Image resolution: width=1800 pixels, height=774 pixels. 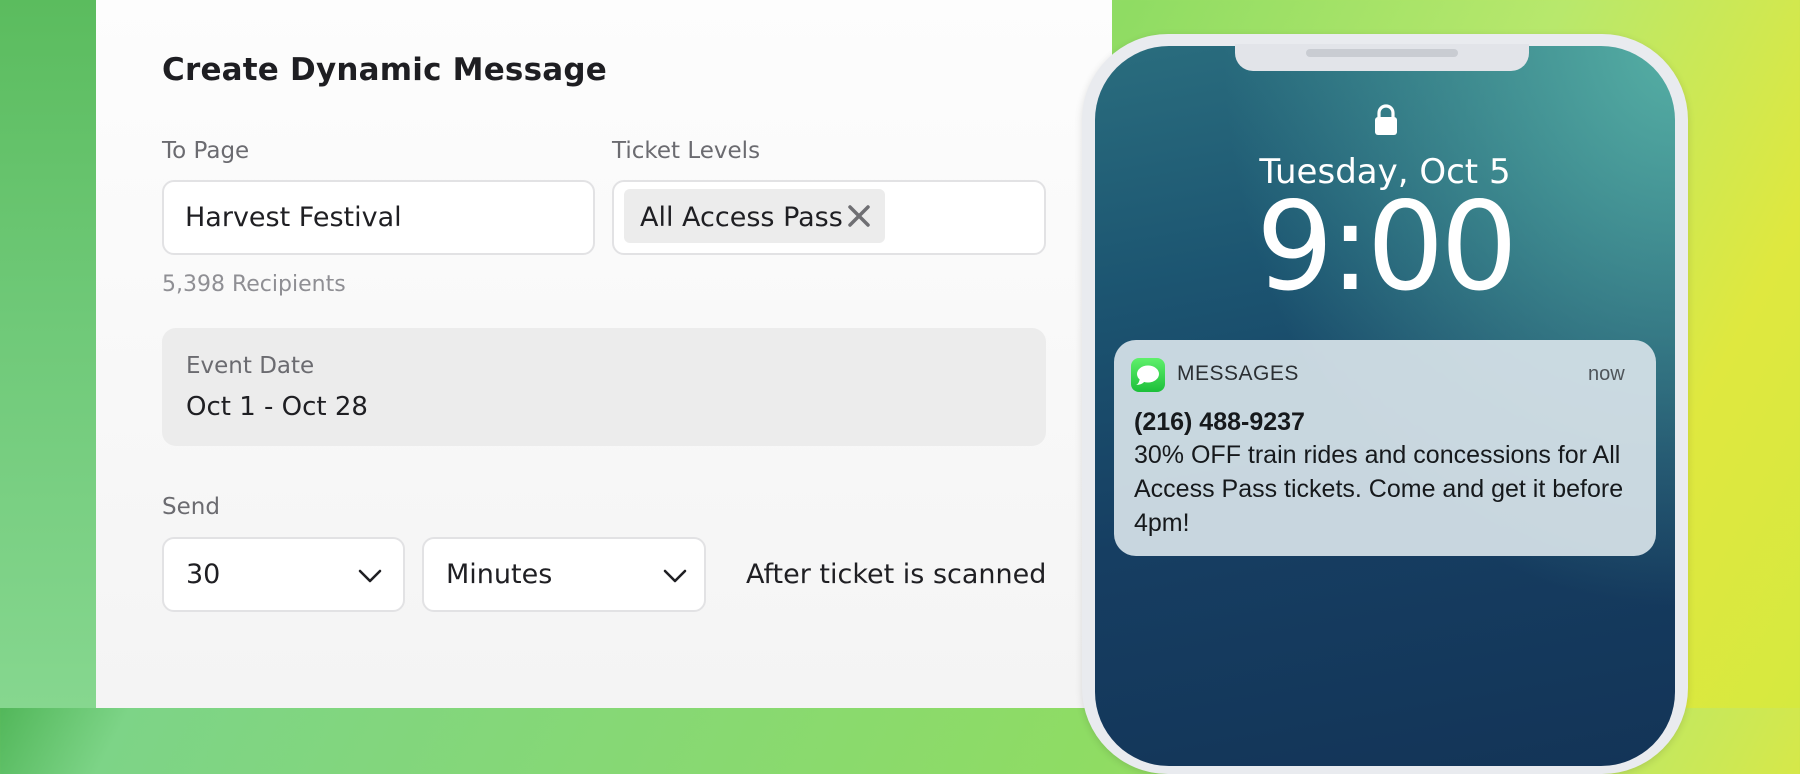 What do you see at coordinates (250, 366) in the screenshot?
I see `event-date-label: Event Date` at bounding box center [250, 366].